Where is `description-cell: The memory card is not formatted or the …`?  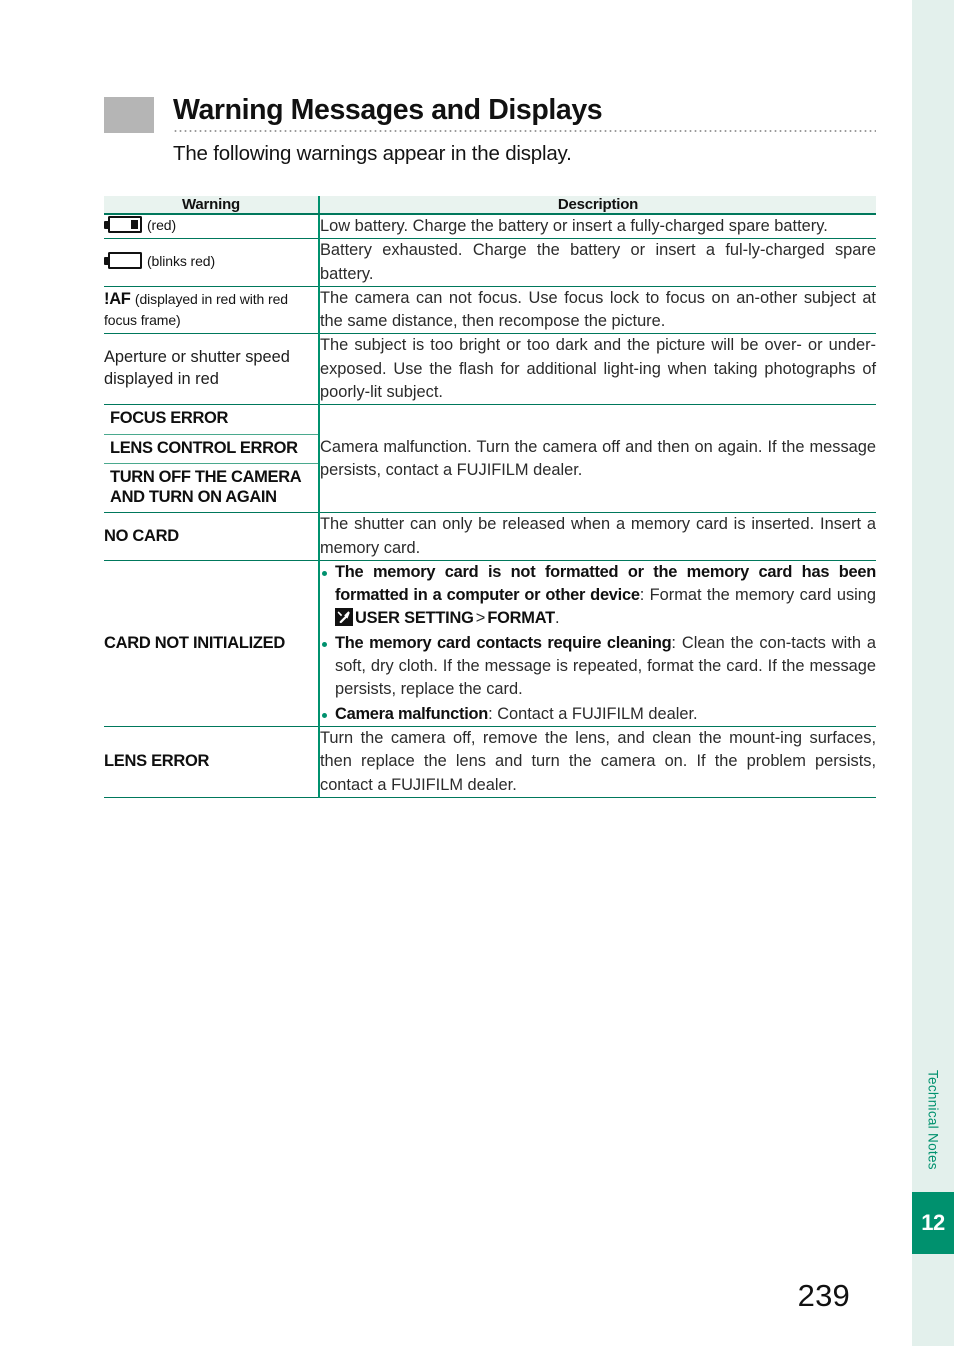
description-cell: The memory card is not formatted or the … is located at coordinates (597, 643).